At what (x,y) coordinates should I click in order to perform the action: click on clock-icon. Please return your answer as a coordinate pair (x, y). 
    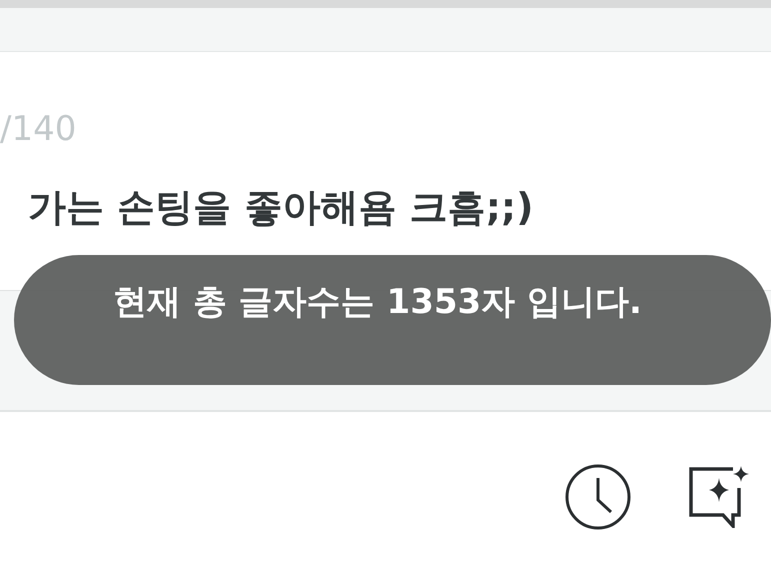
    Looking at the image, I should click on (598, 497).